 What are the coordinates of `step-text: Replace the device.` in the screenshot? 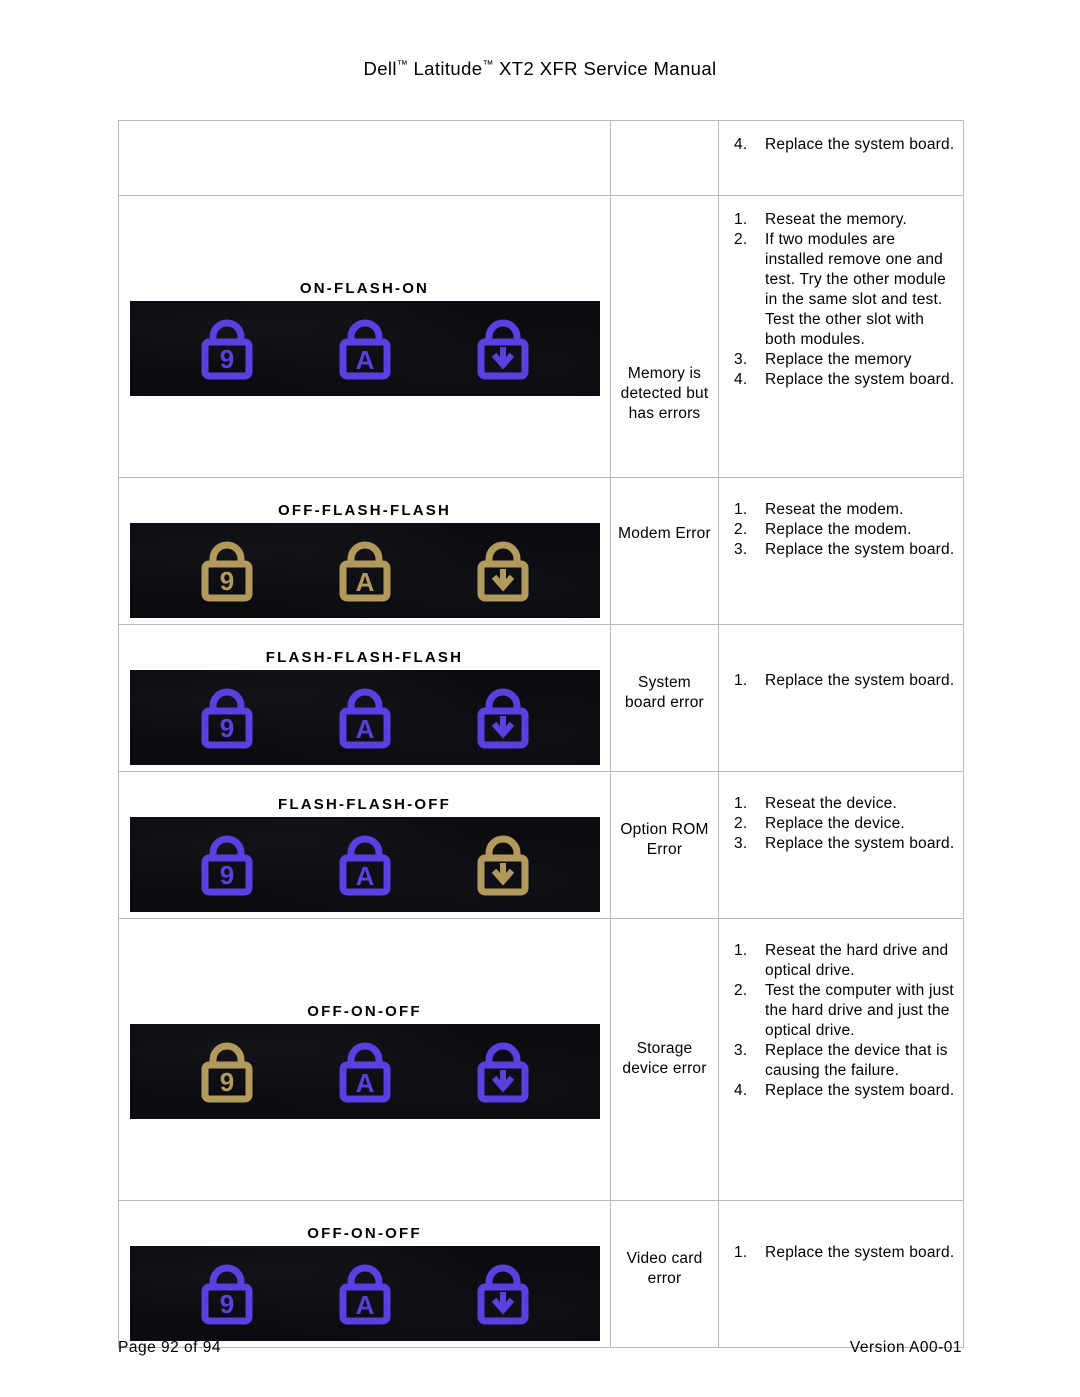 It's located at (835, 823).